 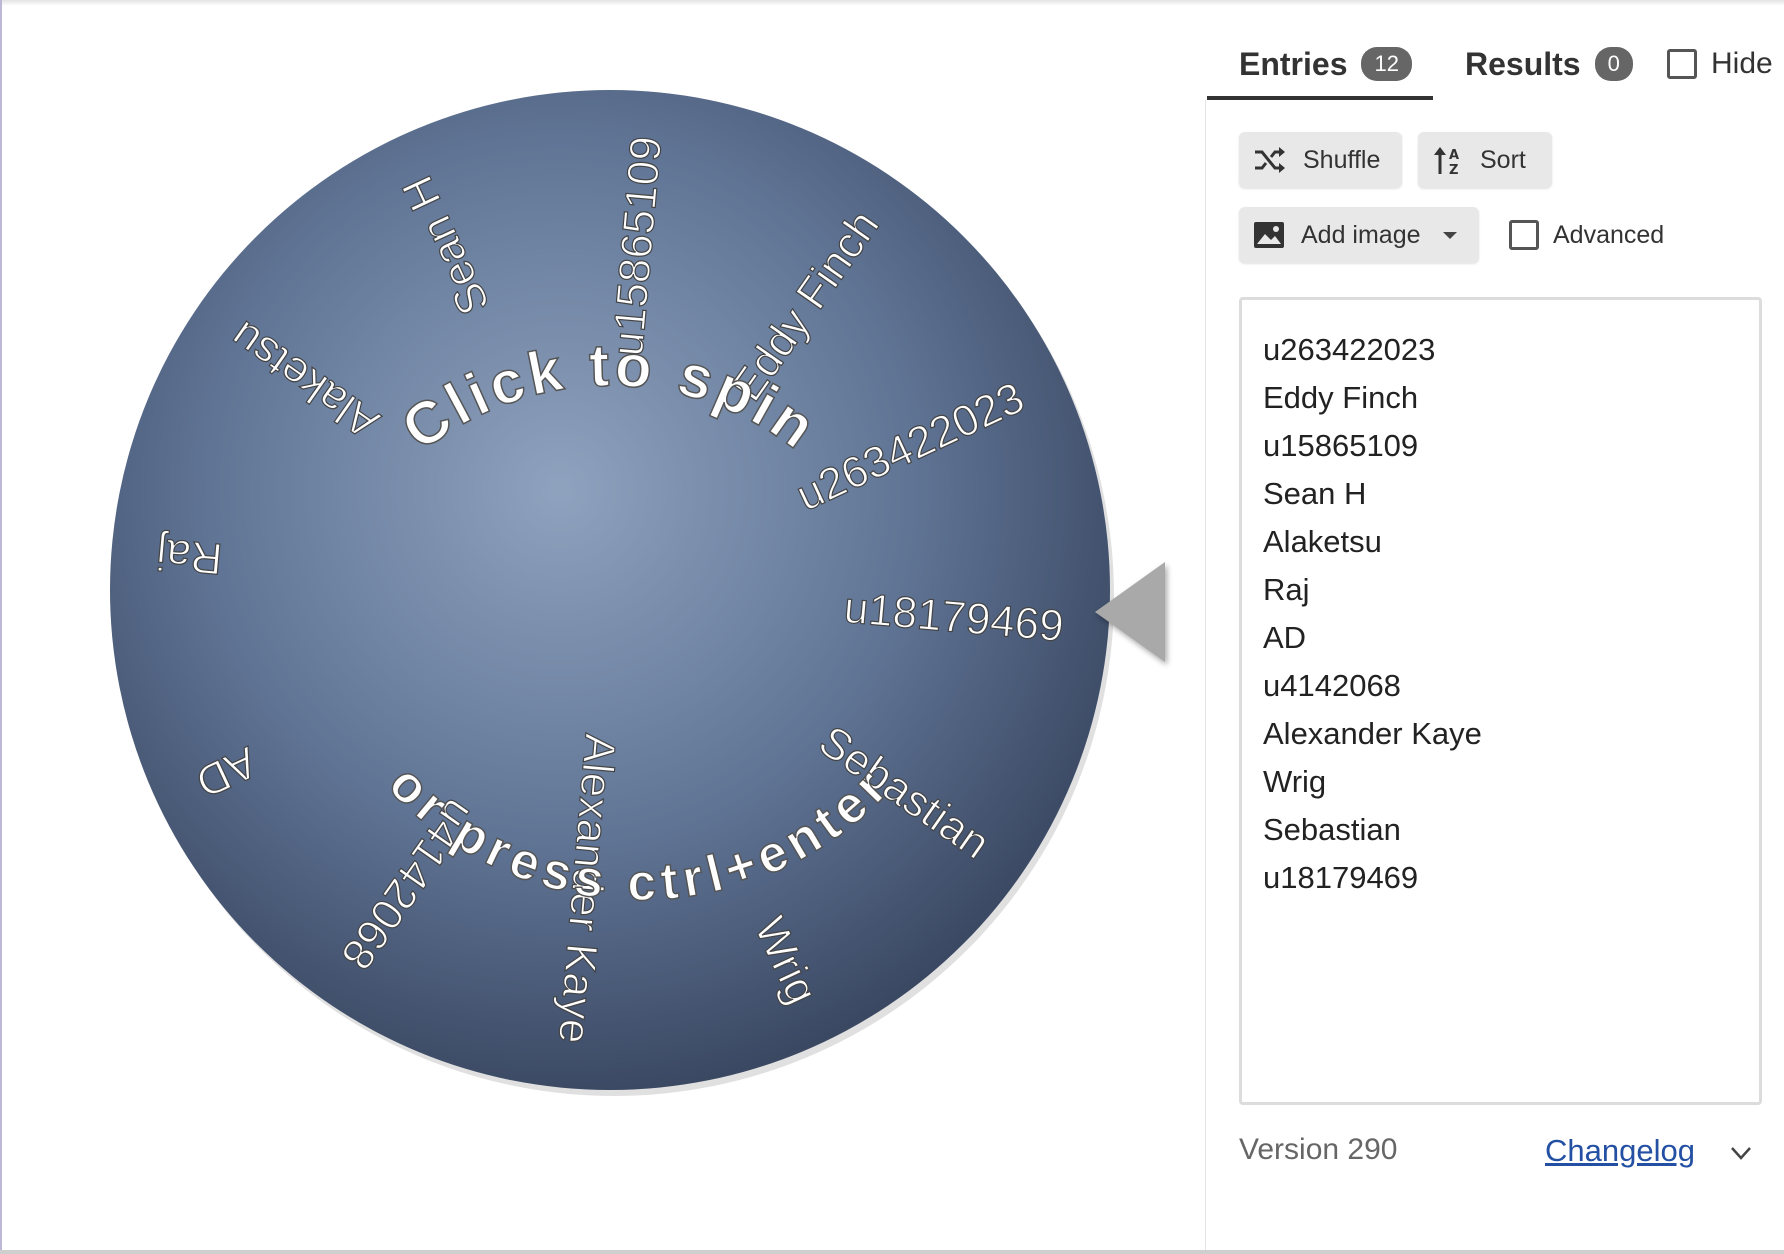 I want to click on add-image-button: Add image, so click(x=1359, y=235).